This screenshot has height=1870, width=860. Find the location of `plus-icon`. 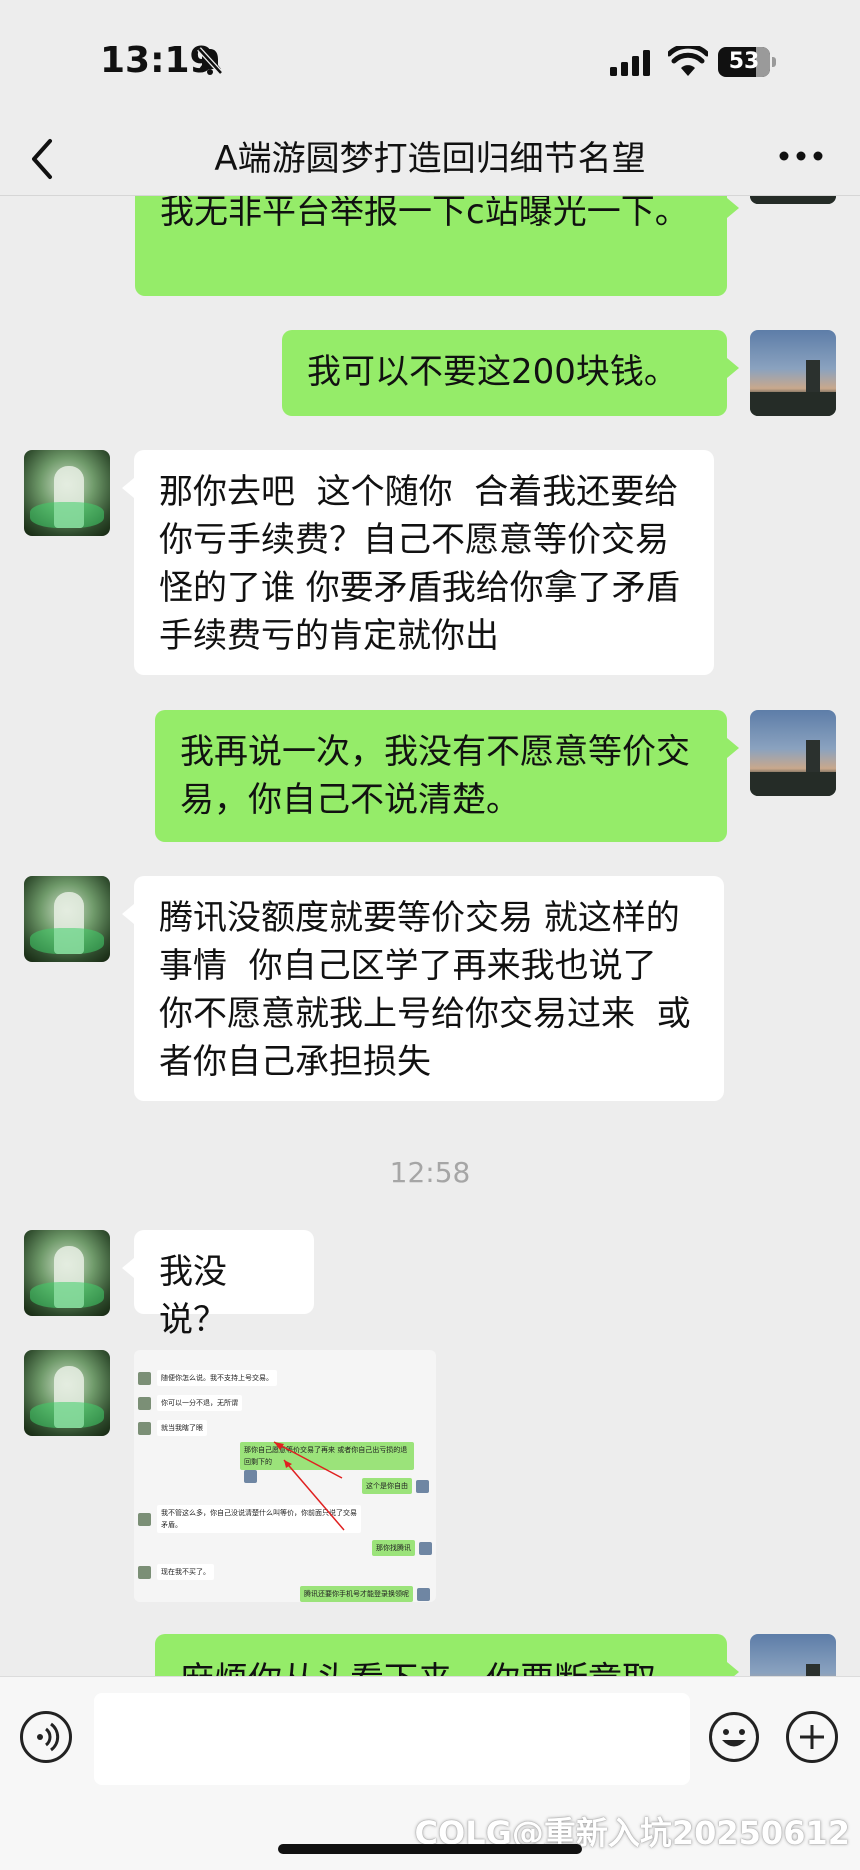

plus-icon is located at coordinates (812, 1737).